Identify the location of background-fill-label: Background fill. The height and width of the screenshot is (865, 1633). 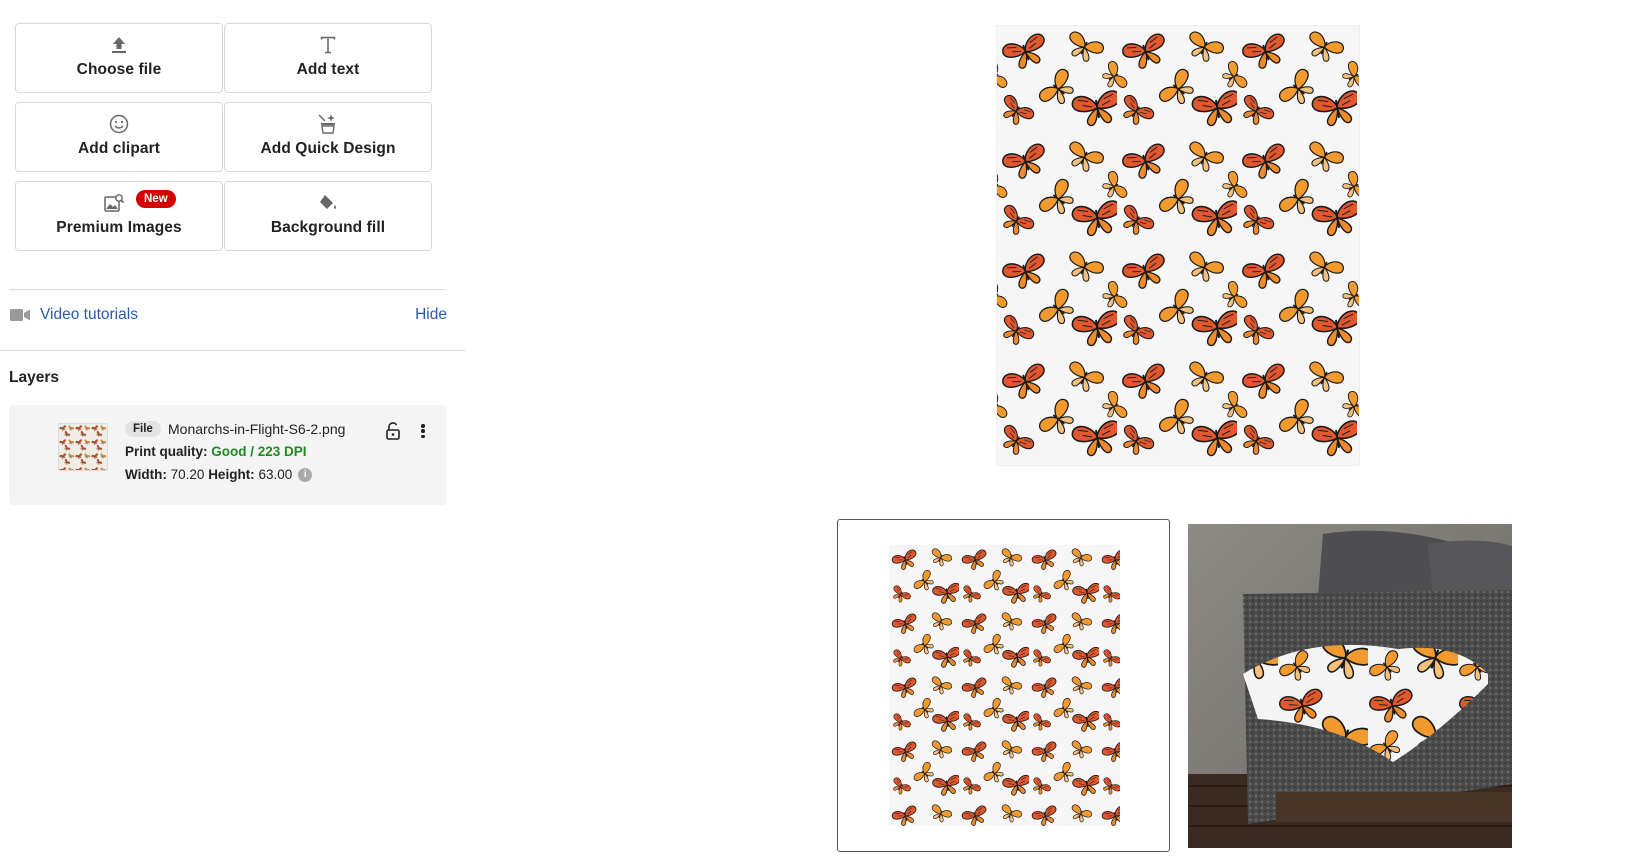
(328, 227).